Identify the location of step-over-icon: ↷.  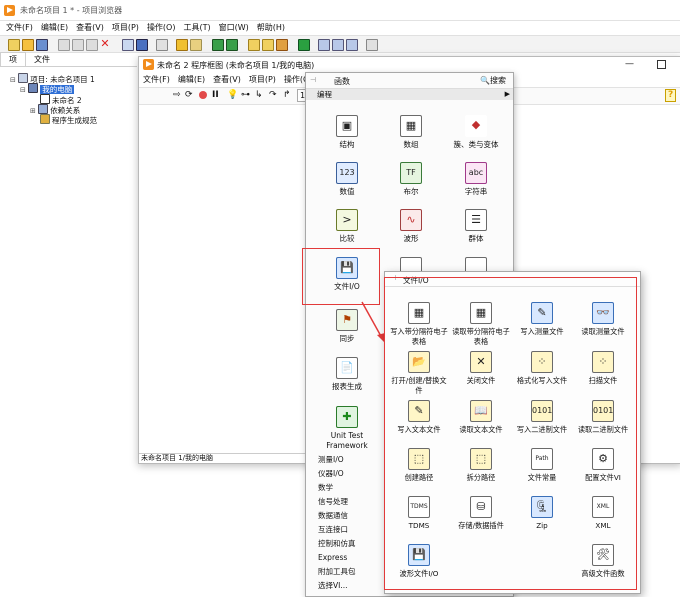
(273, 95).